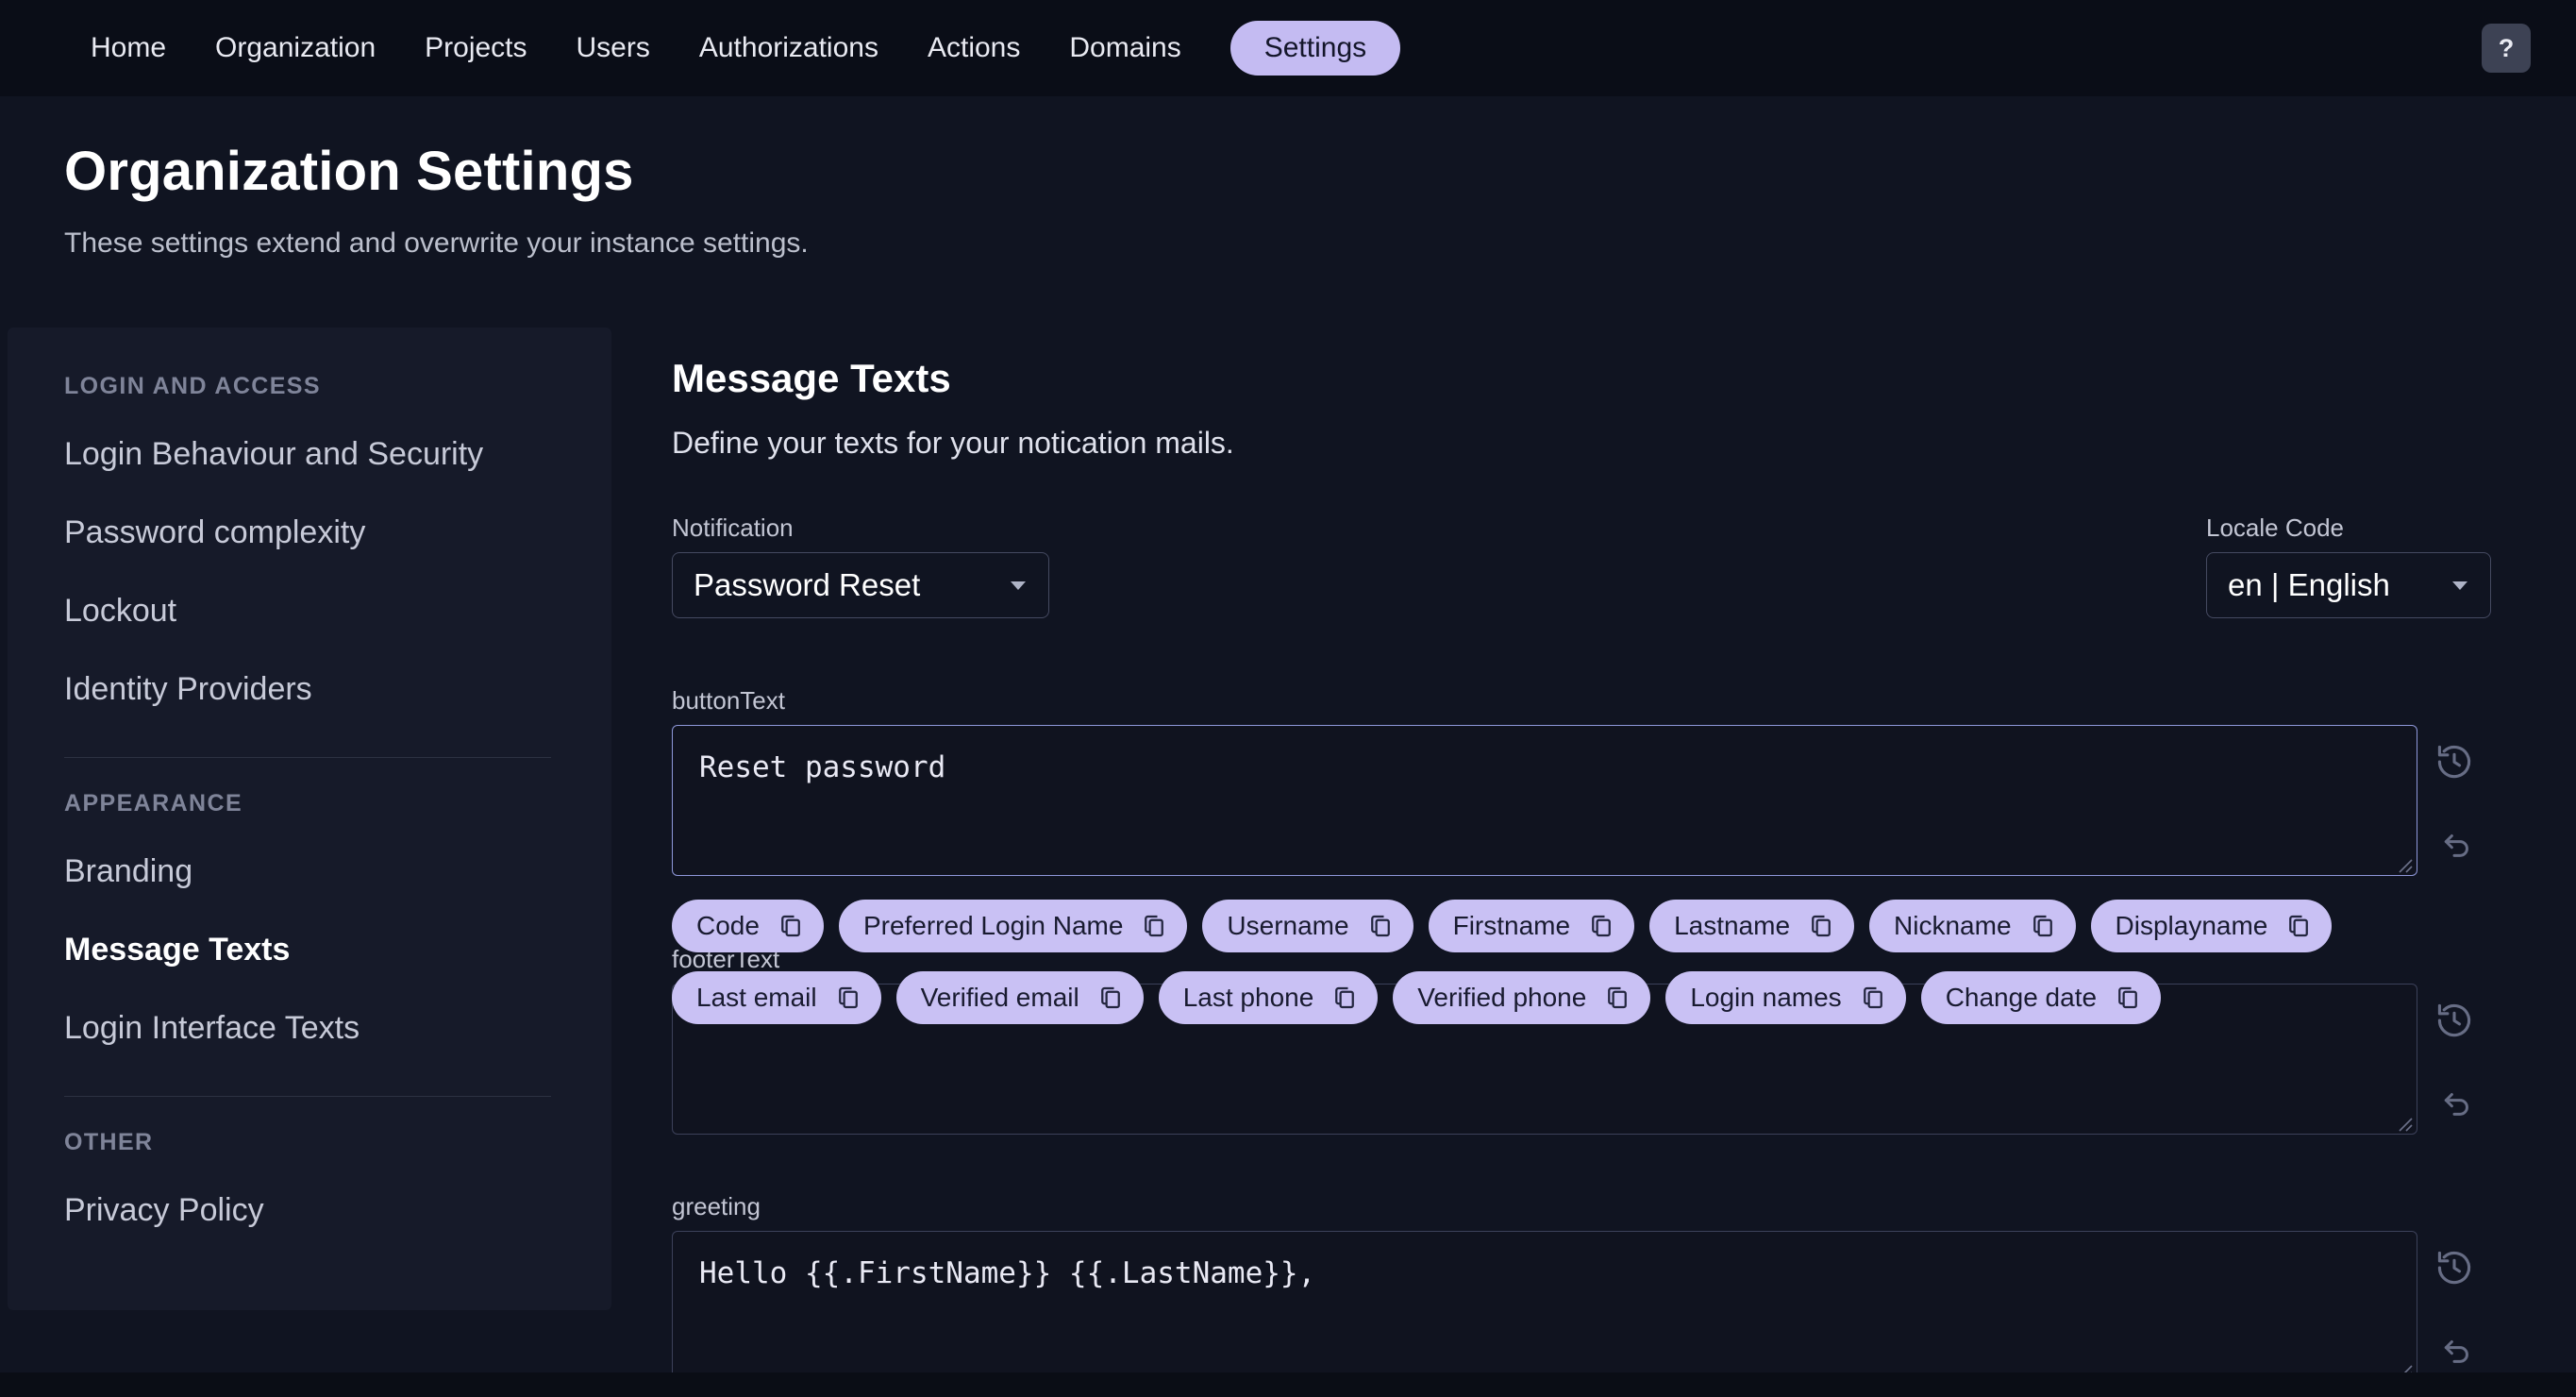 This screenshot has height=1397, width=2576. I want to click on nav-item-organization: Organization, so click(295, 48).